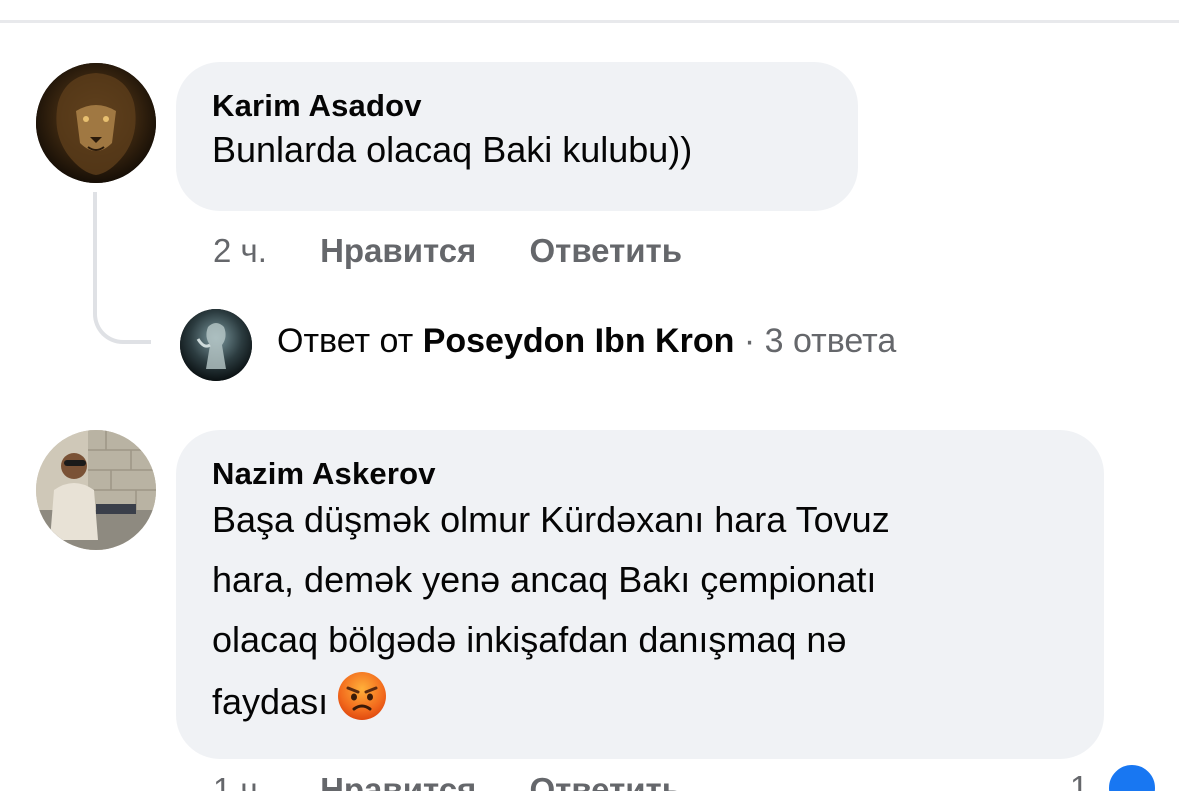 This screenshot has height=791, width=1179. What do you see at coordinates (240, 781) in the screenshot?
I see `comment-time: 1 ч.` at bounding box center [240, 781].